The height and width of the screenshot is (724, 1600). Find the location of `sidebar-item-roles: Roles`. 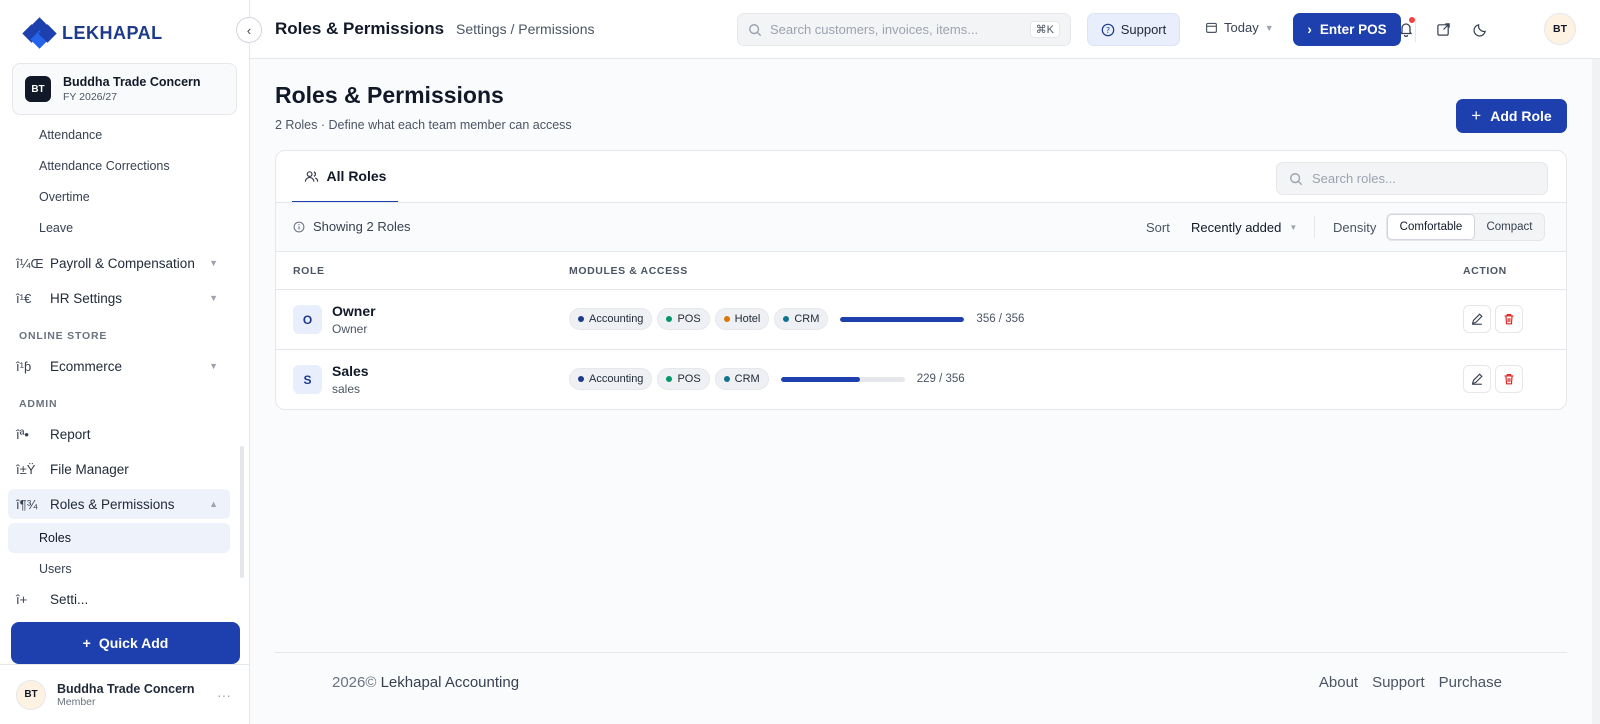

sidebar-item-roles: Roles is located at coordinates (119, 538).